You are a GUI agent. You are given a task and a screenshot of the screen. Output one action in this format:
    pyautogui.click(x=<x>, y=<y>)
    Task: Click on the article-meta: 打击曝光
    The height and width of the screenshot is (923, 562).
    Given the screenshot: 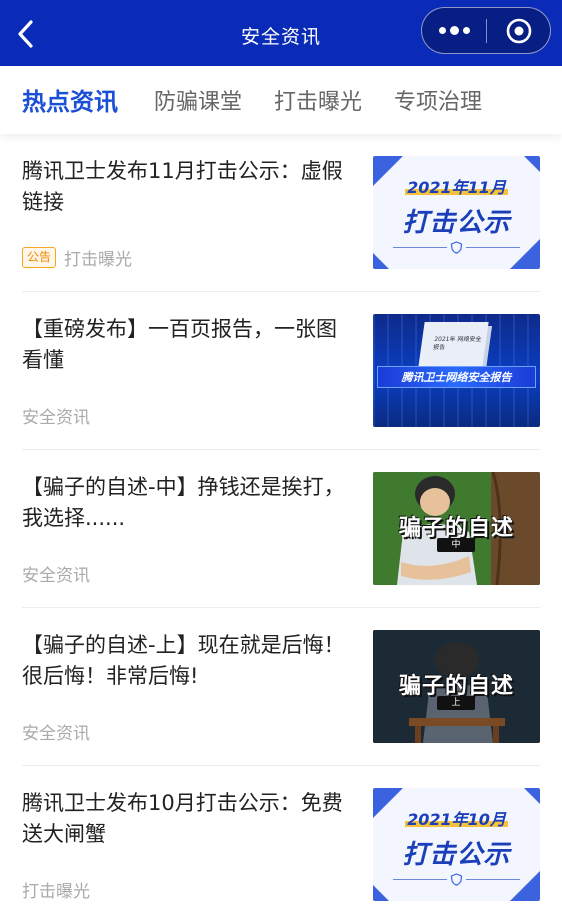 What is the action you would take?
    pyautogui.click(x=56, y=889)
    